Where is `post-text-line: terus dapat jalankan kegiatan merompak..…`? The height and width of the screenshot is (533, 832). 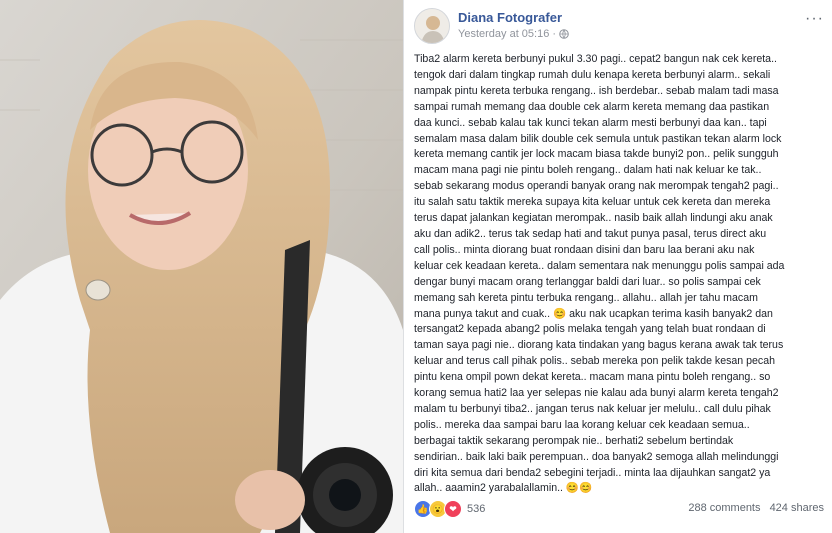
post-text-line: terus dapat jalankan kegiatan merompak..… is located at coordinates (593, 218).